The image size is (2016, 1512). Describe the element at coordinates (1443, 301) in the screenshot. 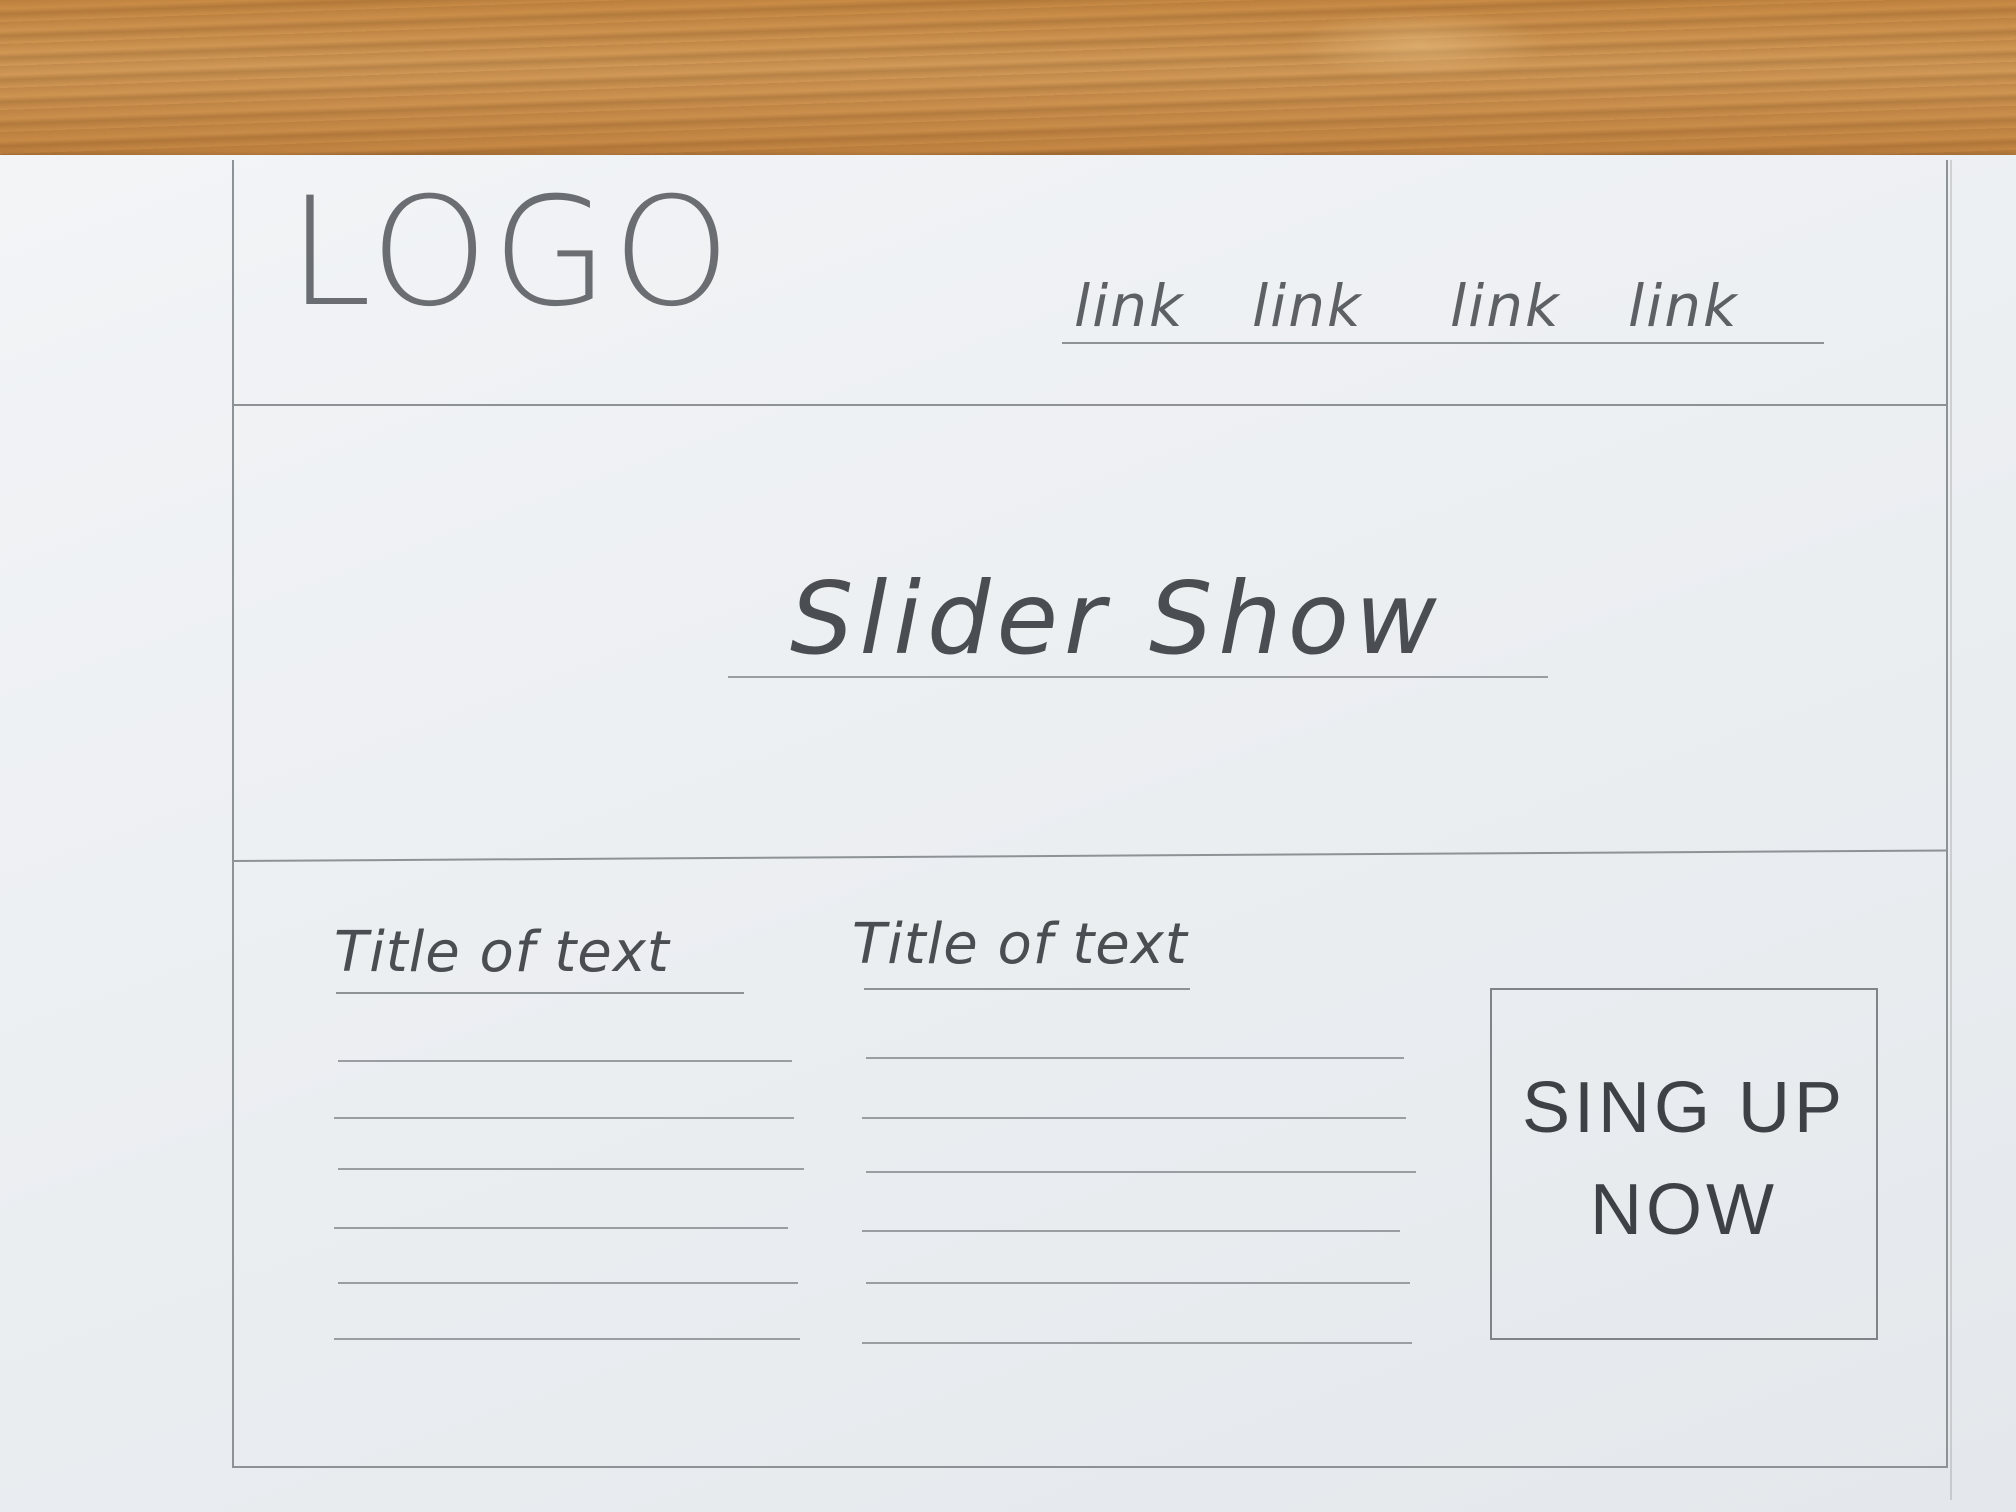

I see `top-navigation: link link link link` at that location.